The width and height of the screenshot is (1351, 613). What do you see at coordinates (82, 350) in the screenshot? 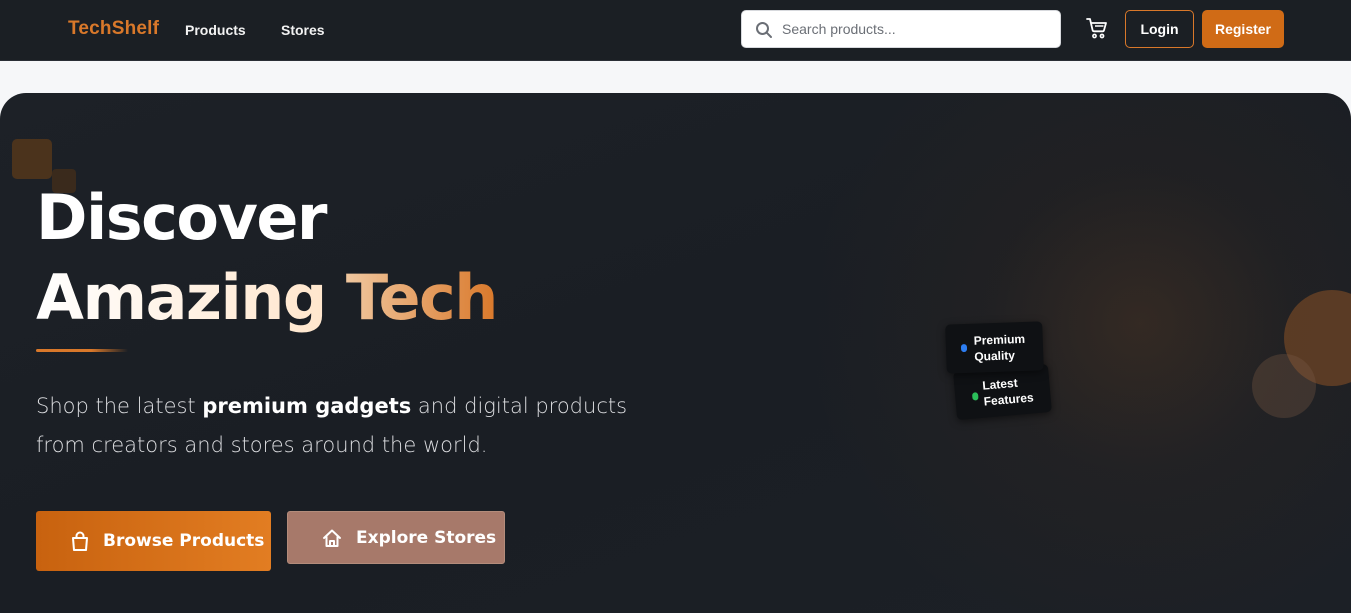
I see `title-underline` at bounding box center [82, 350].